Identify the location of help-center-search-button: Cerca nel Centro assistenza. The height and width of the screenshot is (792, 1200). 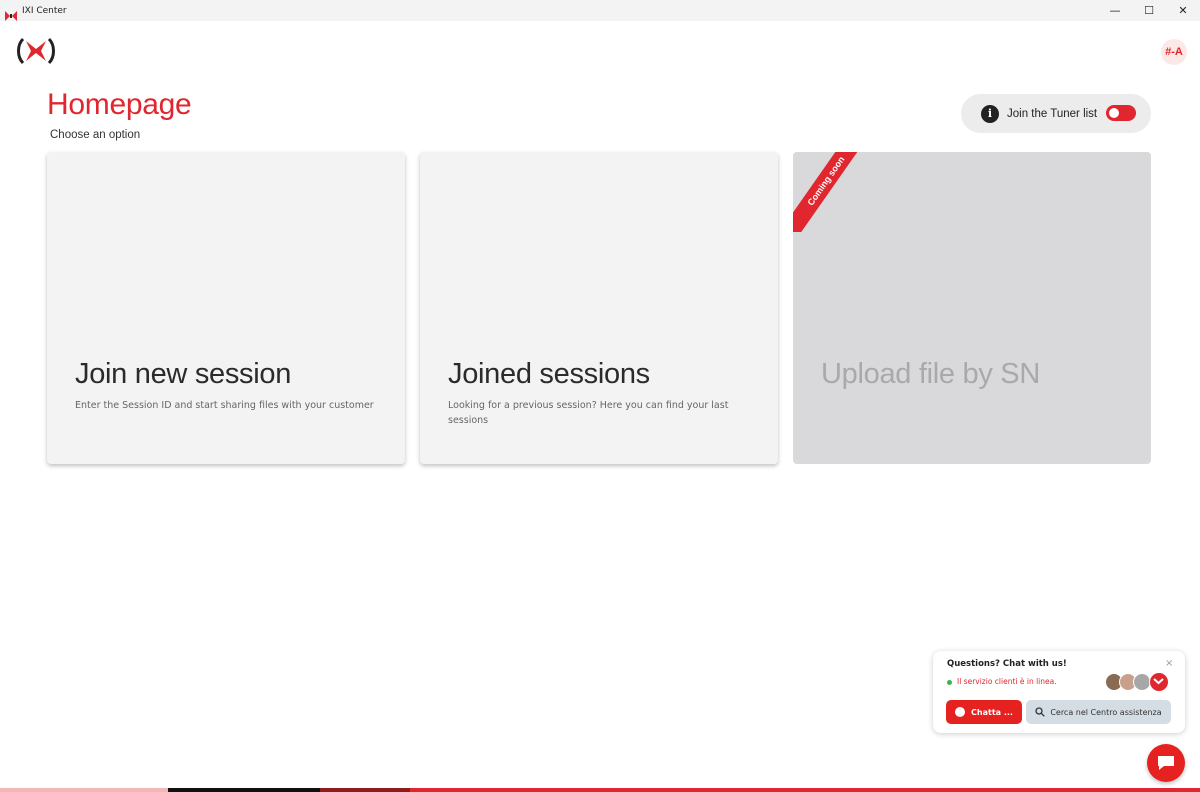
(1098, 712).